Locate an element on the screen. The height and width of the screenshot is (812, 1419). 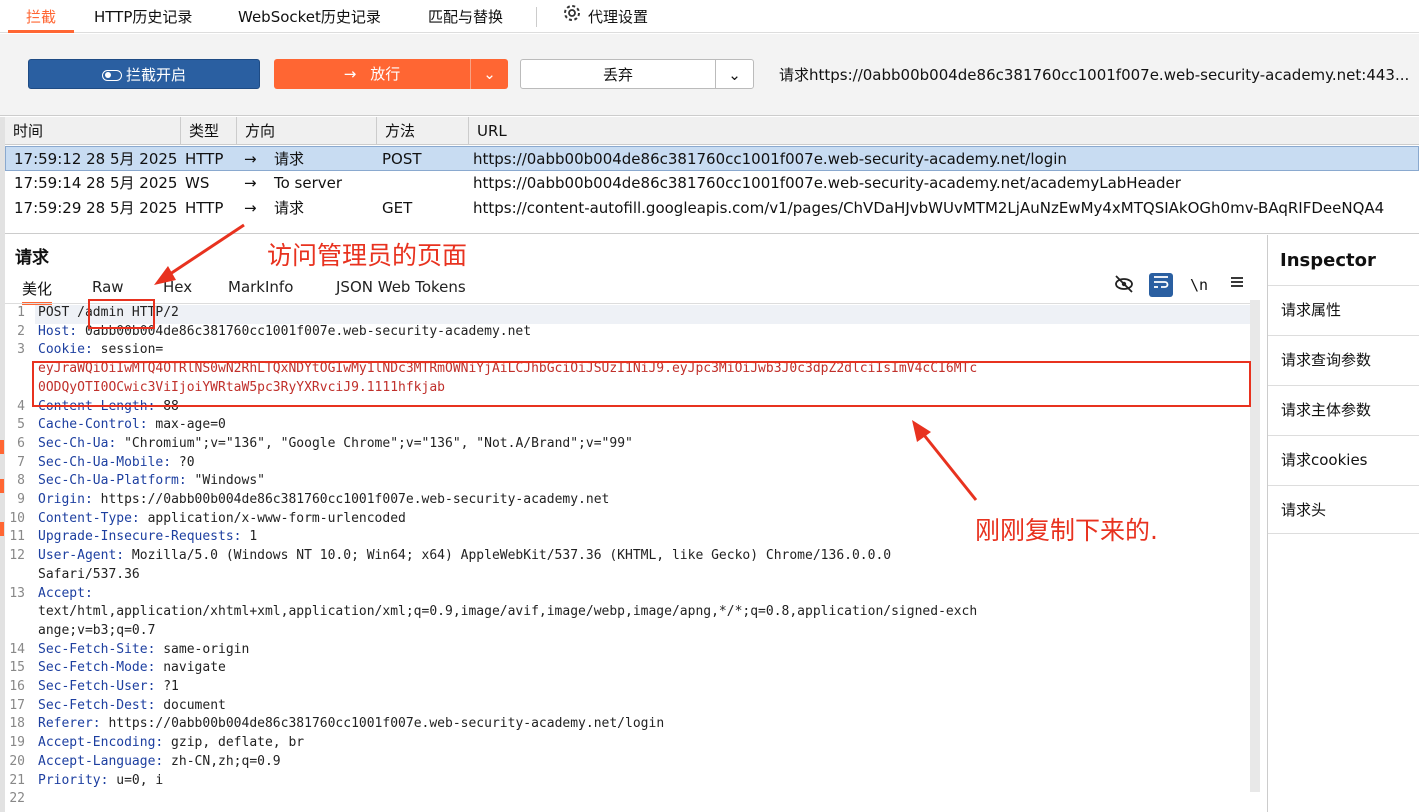
code-line: Priority: u=0, i is located at coordinates (100, 780).